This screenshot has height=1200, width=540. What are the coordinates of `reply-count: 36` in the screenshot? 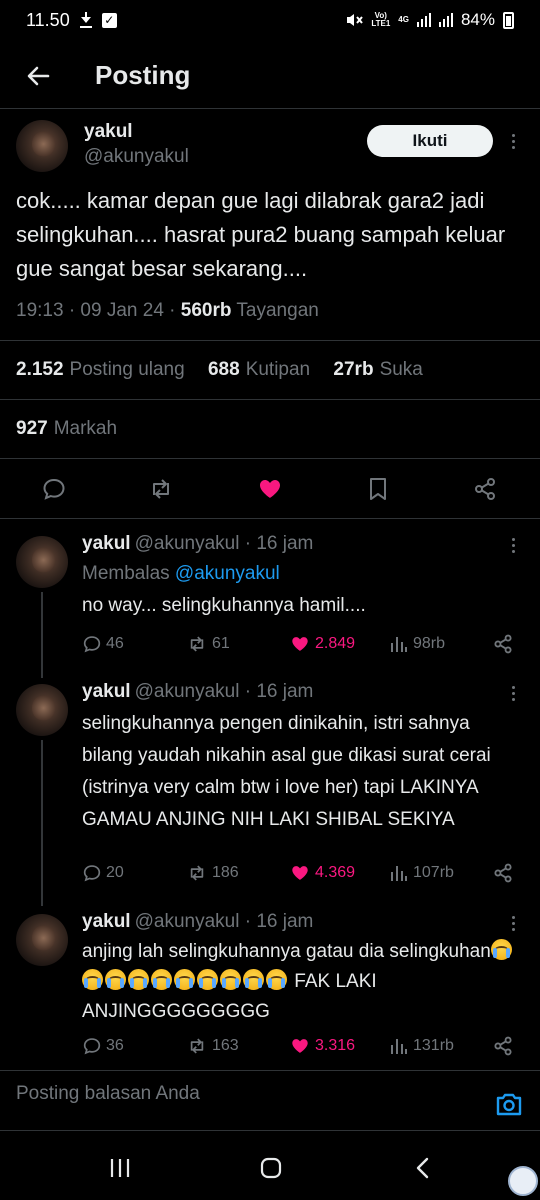 It's located at (115, 1045).